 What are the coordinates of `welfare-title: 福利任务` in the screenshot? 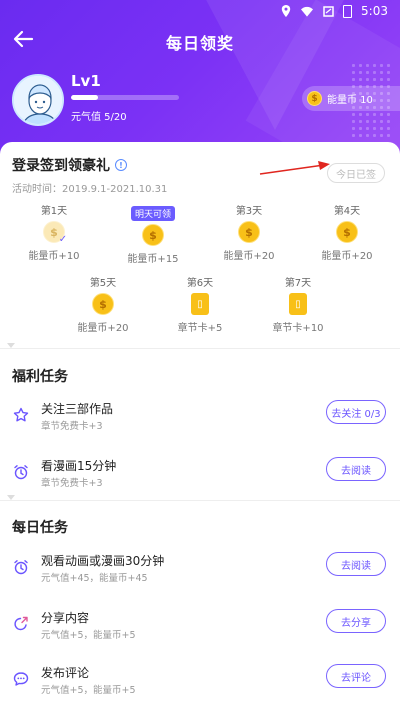 It's located at (40, 377).